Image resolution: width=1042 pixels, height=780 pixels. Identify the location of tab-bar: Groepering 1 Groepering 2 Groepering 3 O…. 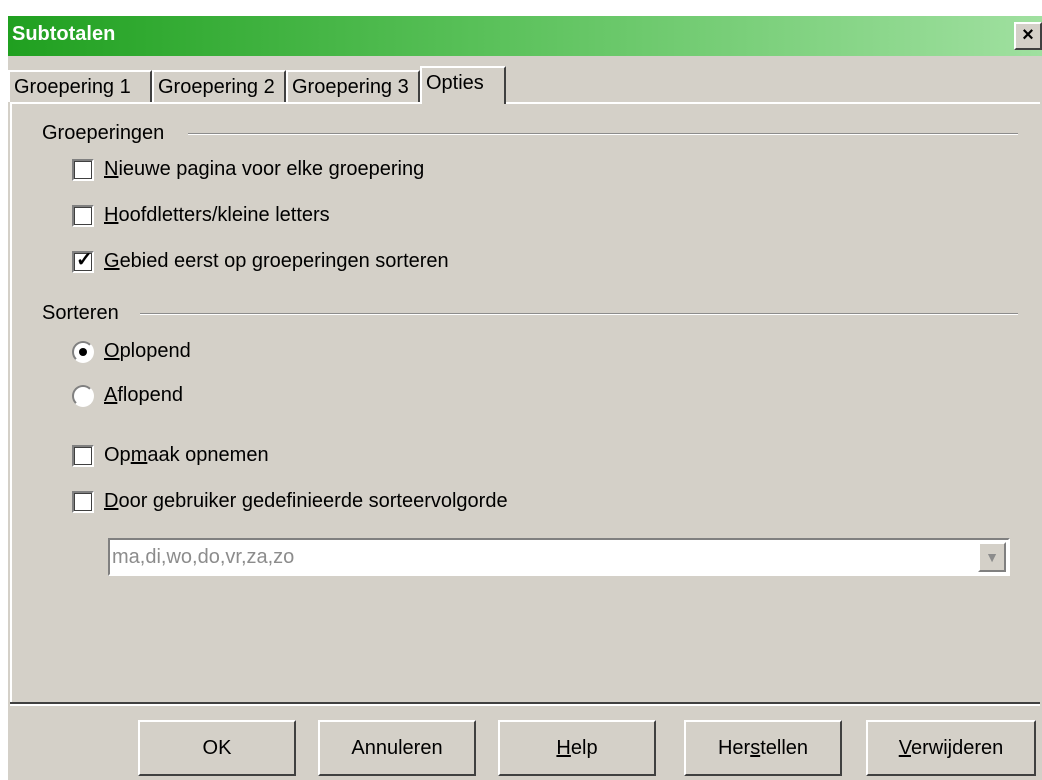
(525, 83).